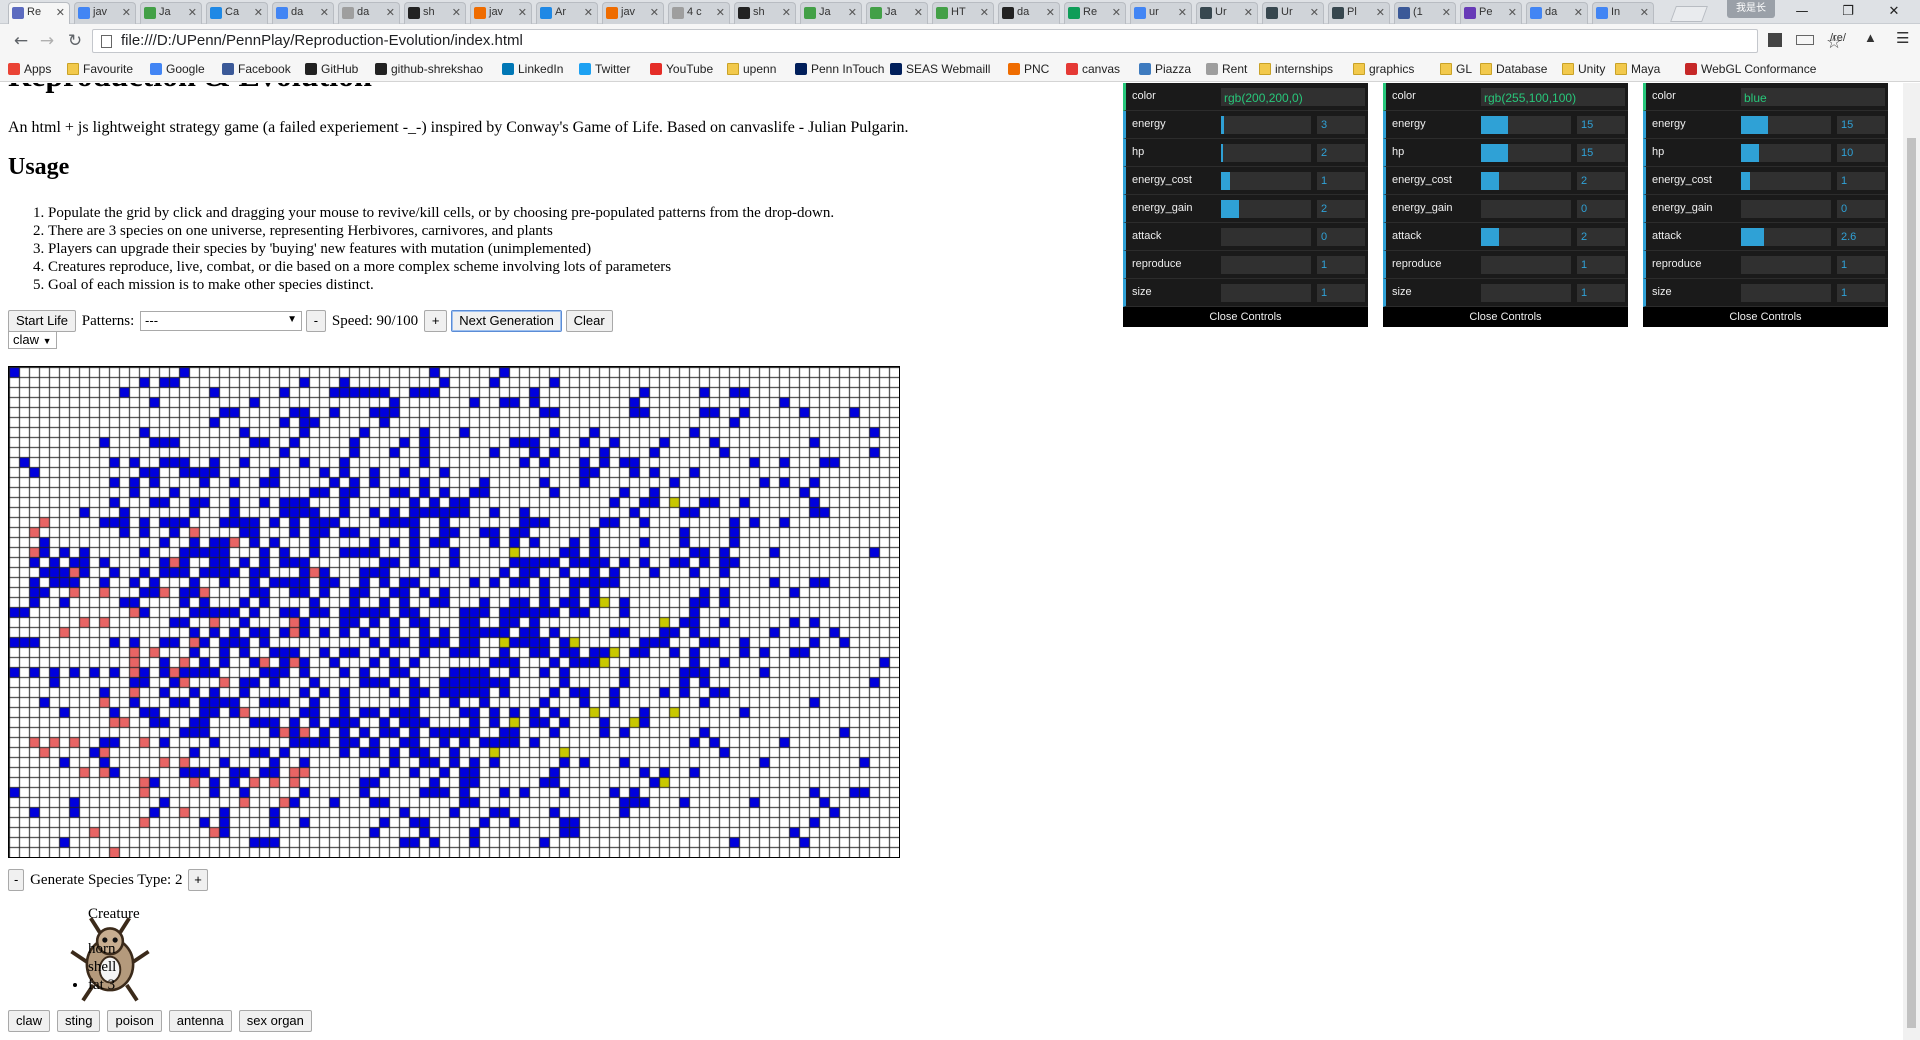 The width and height of the screenshot is (1920, 1040). Describe the element at coordinates (134, 1021) in the screenshot. I see `poison-button: poison` at that location.